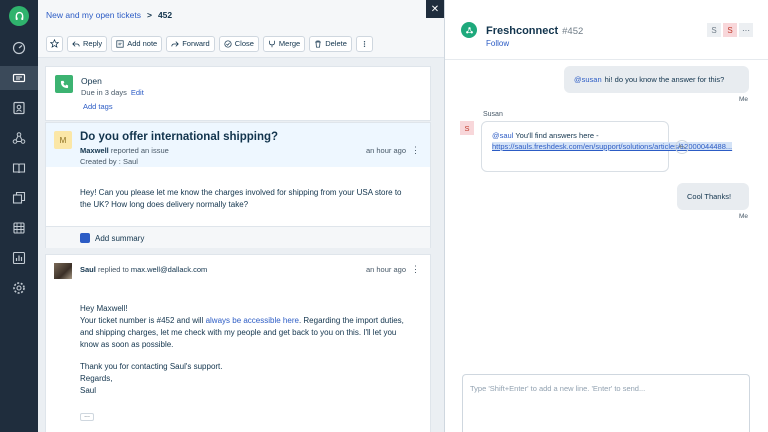 The height and width of the screenshot is (432, 768). What do you see at coordinates (76, 43) in the screenshot?
I see `reply-icon` at bounding box center [76, 43].